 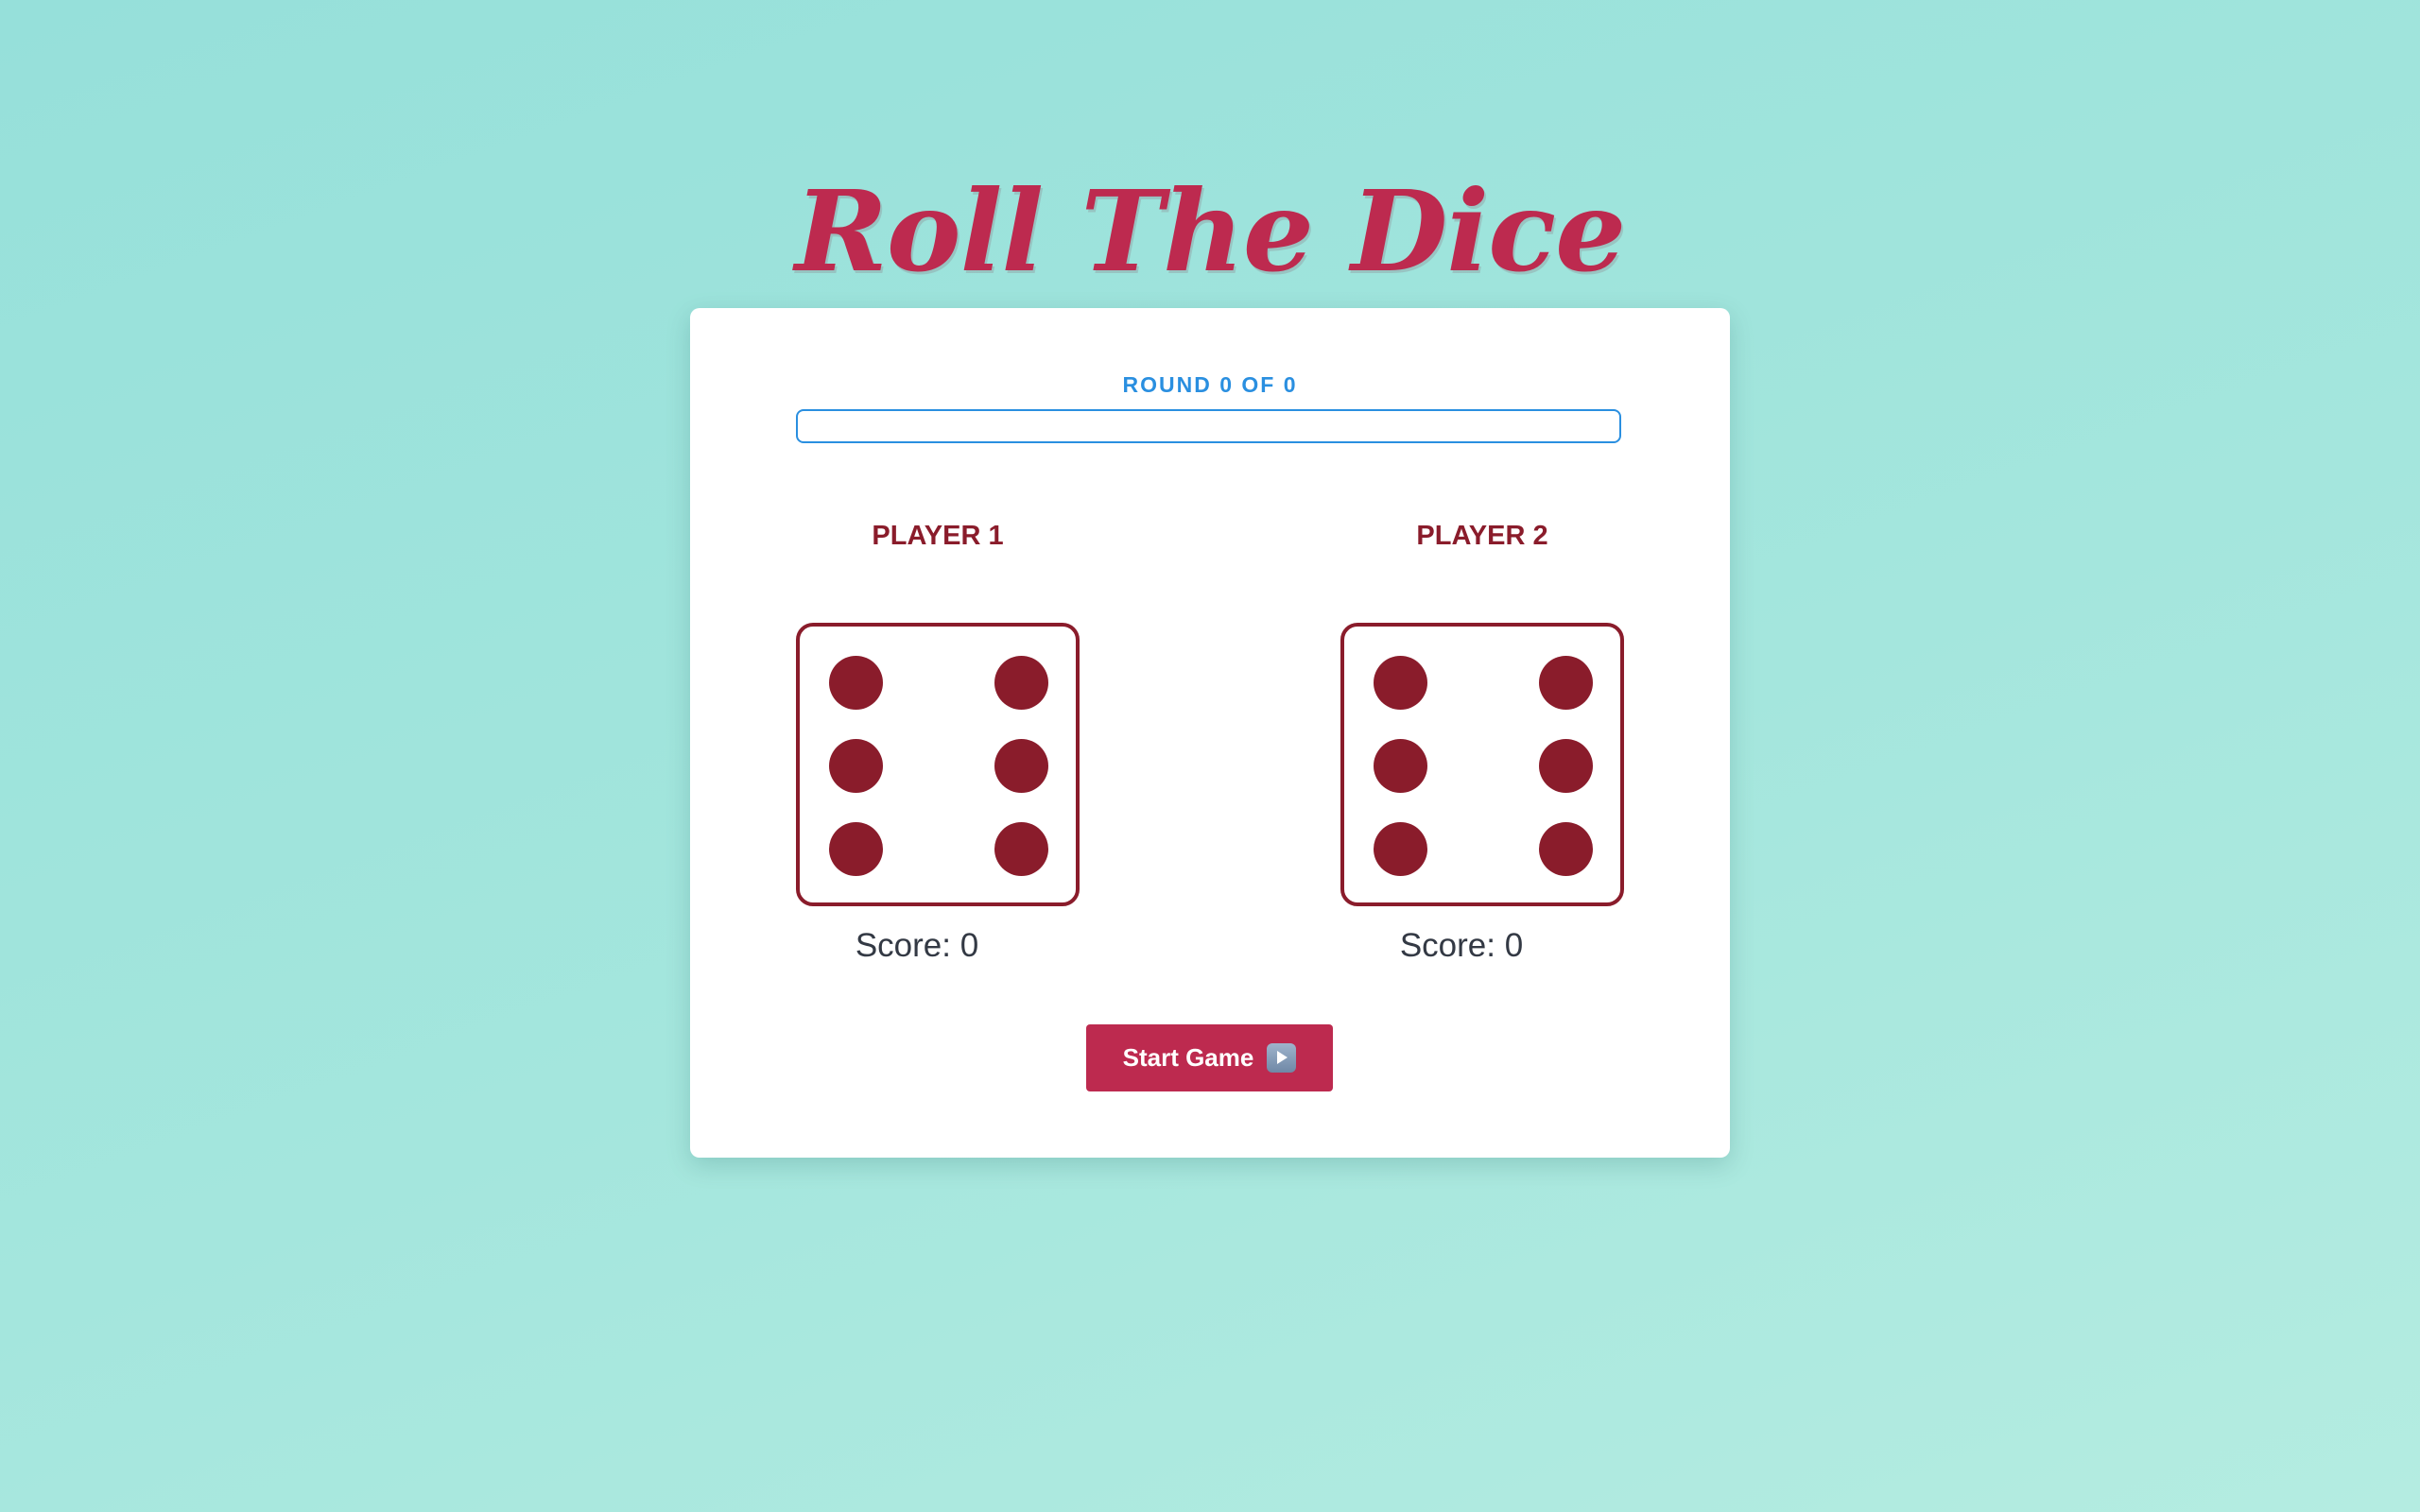 What do you see at coordinates (1282, 1058) in the screenshot?
I see `play-button-icon` at bounding box center [1282, 1058].